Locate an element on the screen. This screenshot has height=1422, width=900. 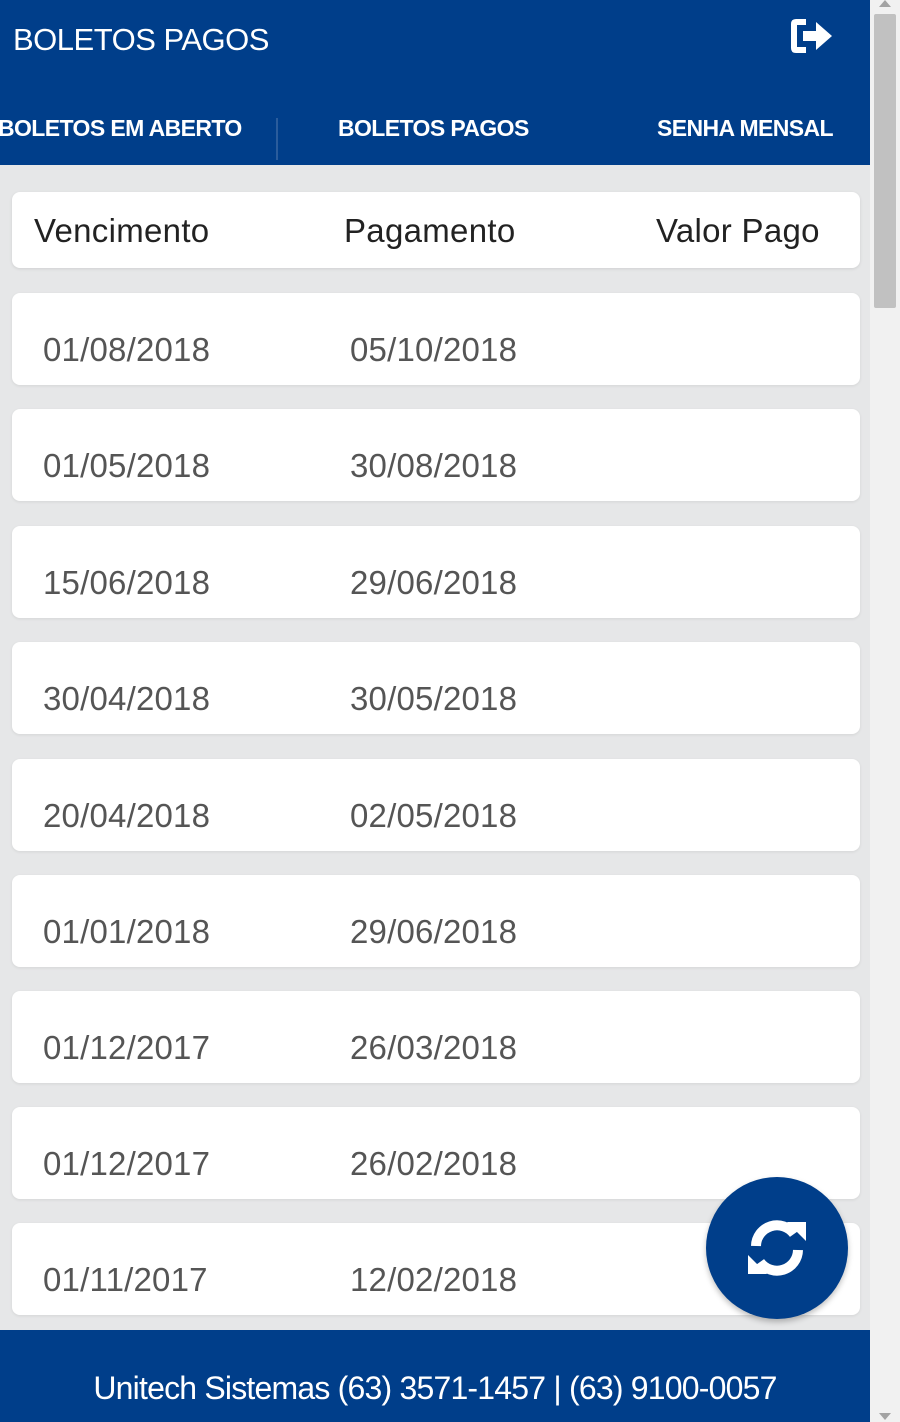
column-header-vencimento: Vencimento is located at coordinates (122, 230).